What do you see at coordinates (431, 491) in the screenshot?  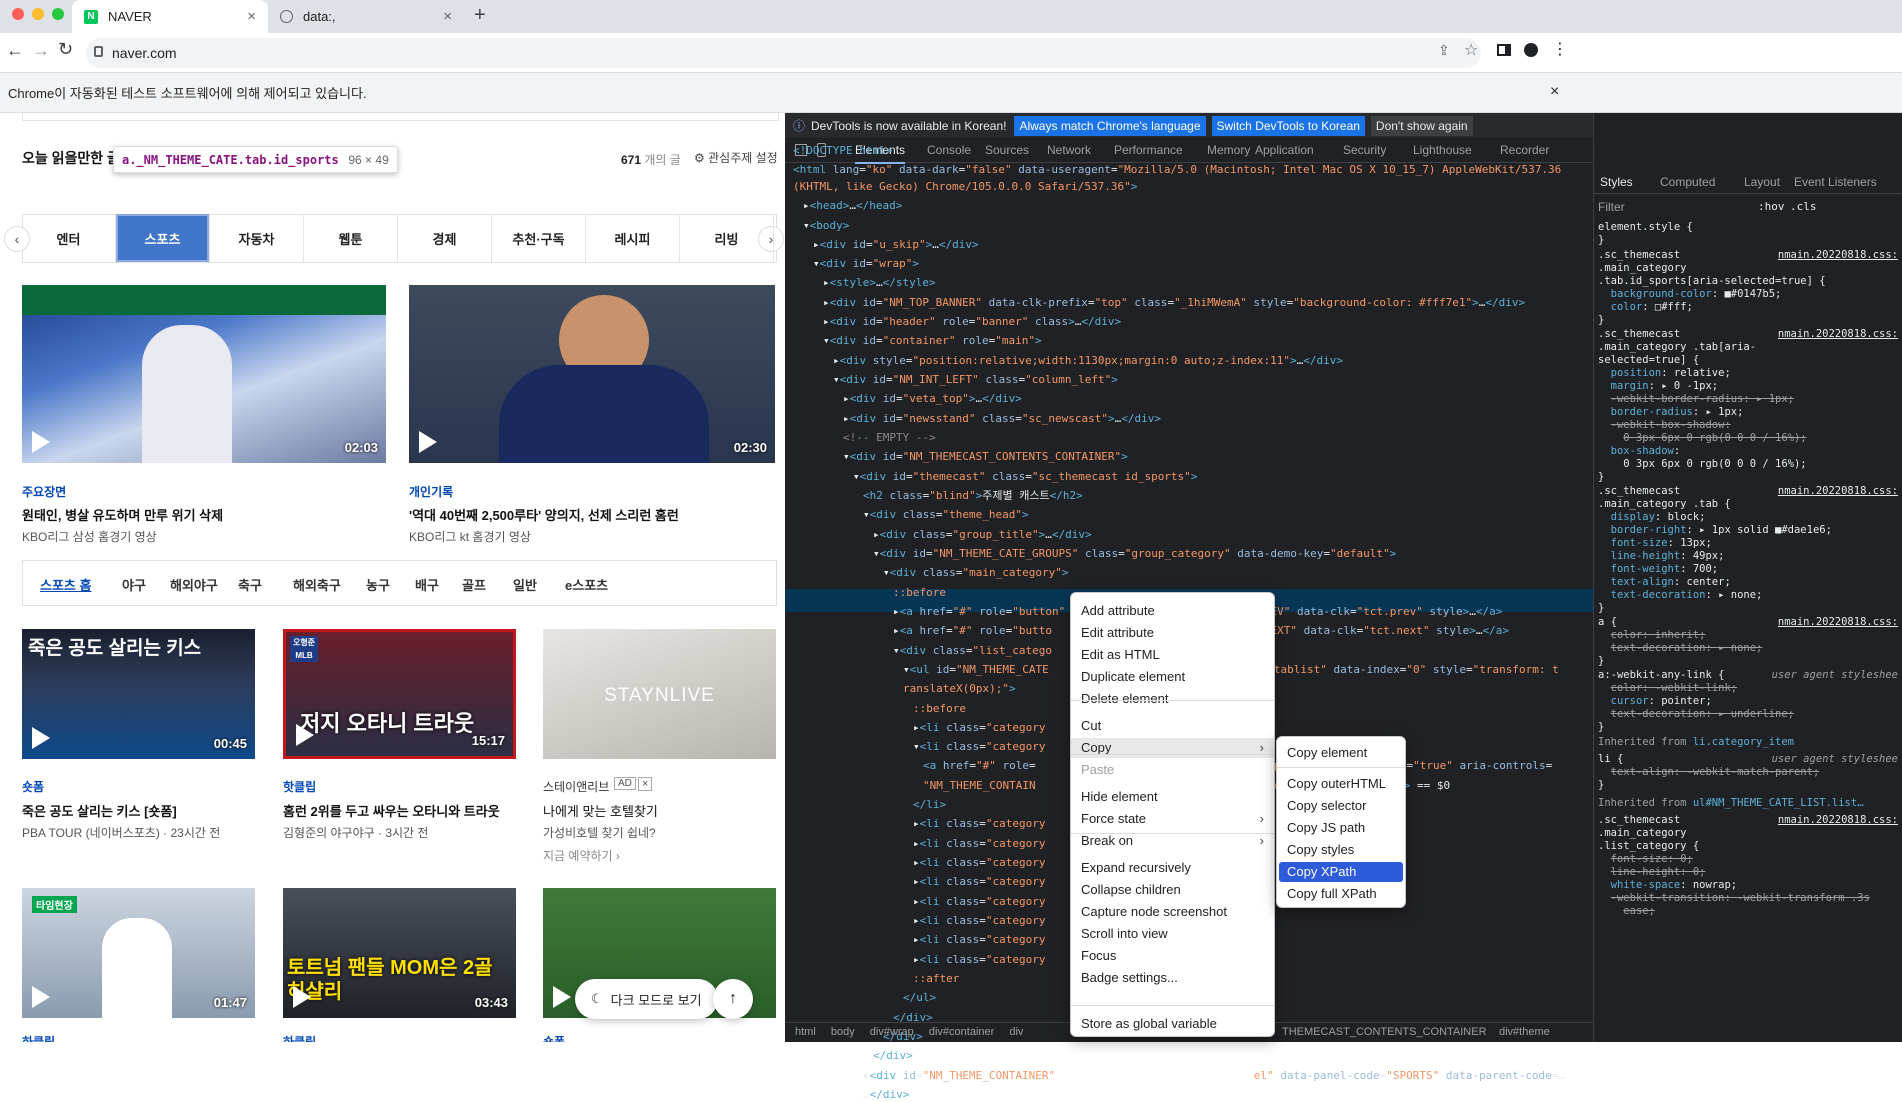 I see `card-category: 개인기록` at bounding box center [431, 491].